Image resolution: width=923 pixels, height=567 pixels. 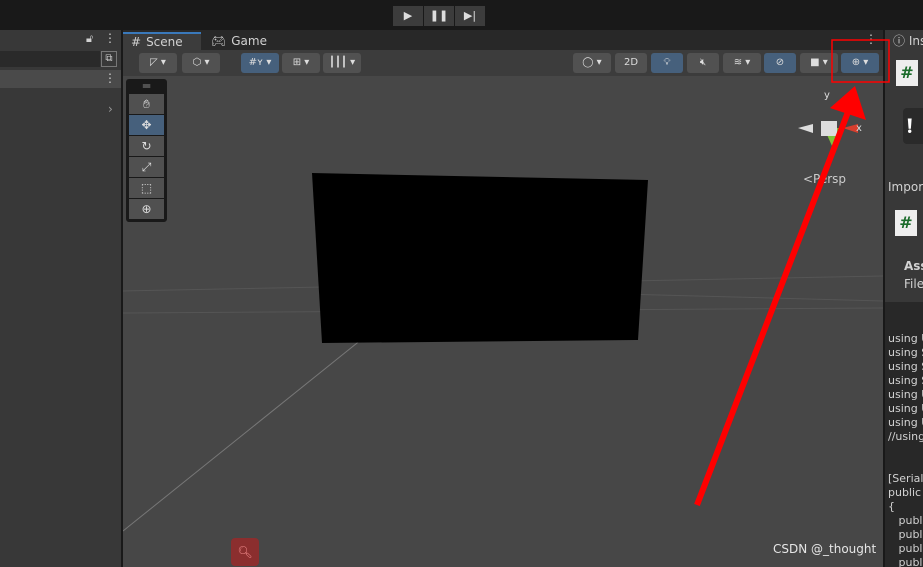 What do you see at coordinates (913, 284) in the screenshot?
I see `file-label: File` at bounding box center [913, 284].